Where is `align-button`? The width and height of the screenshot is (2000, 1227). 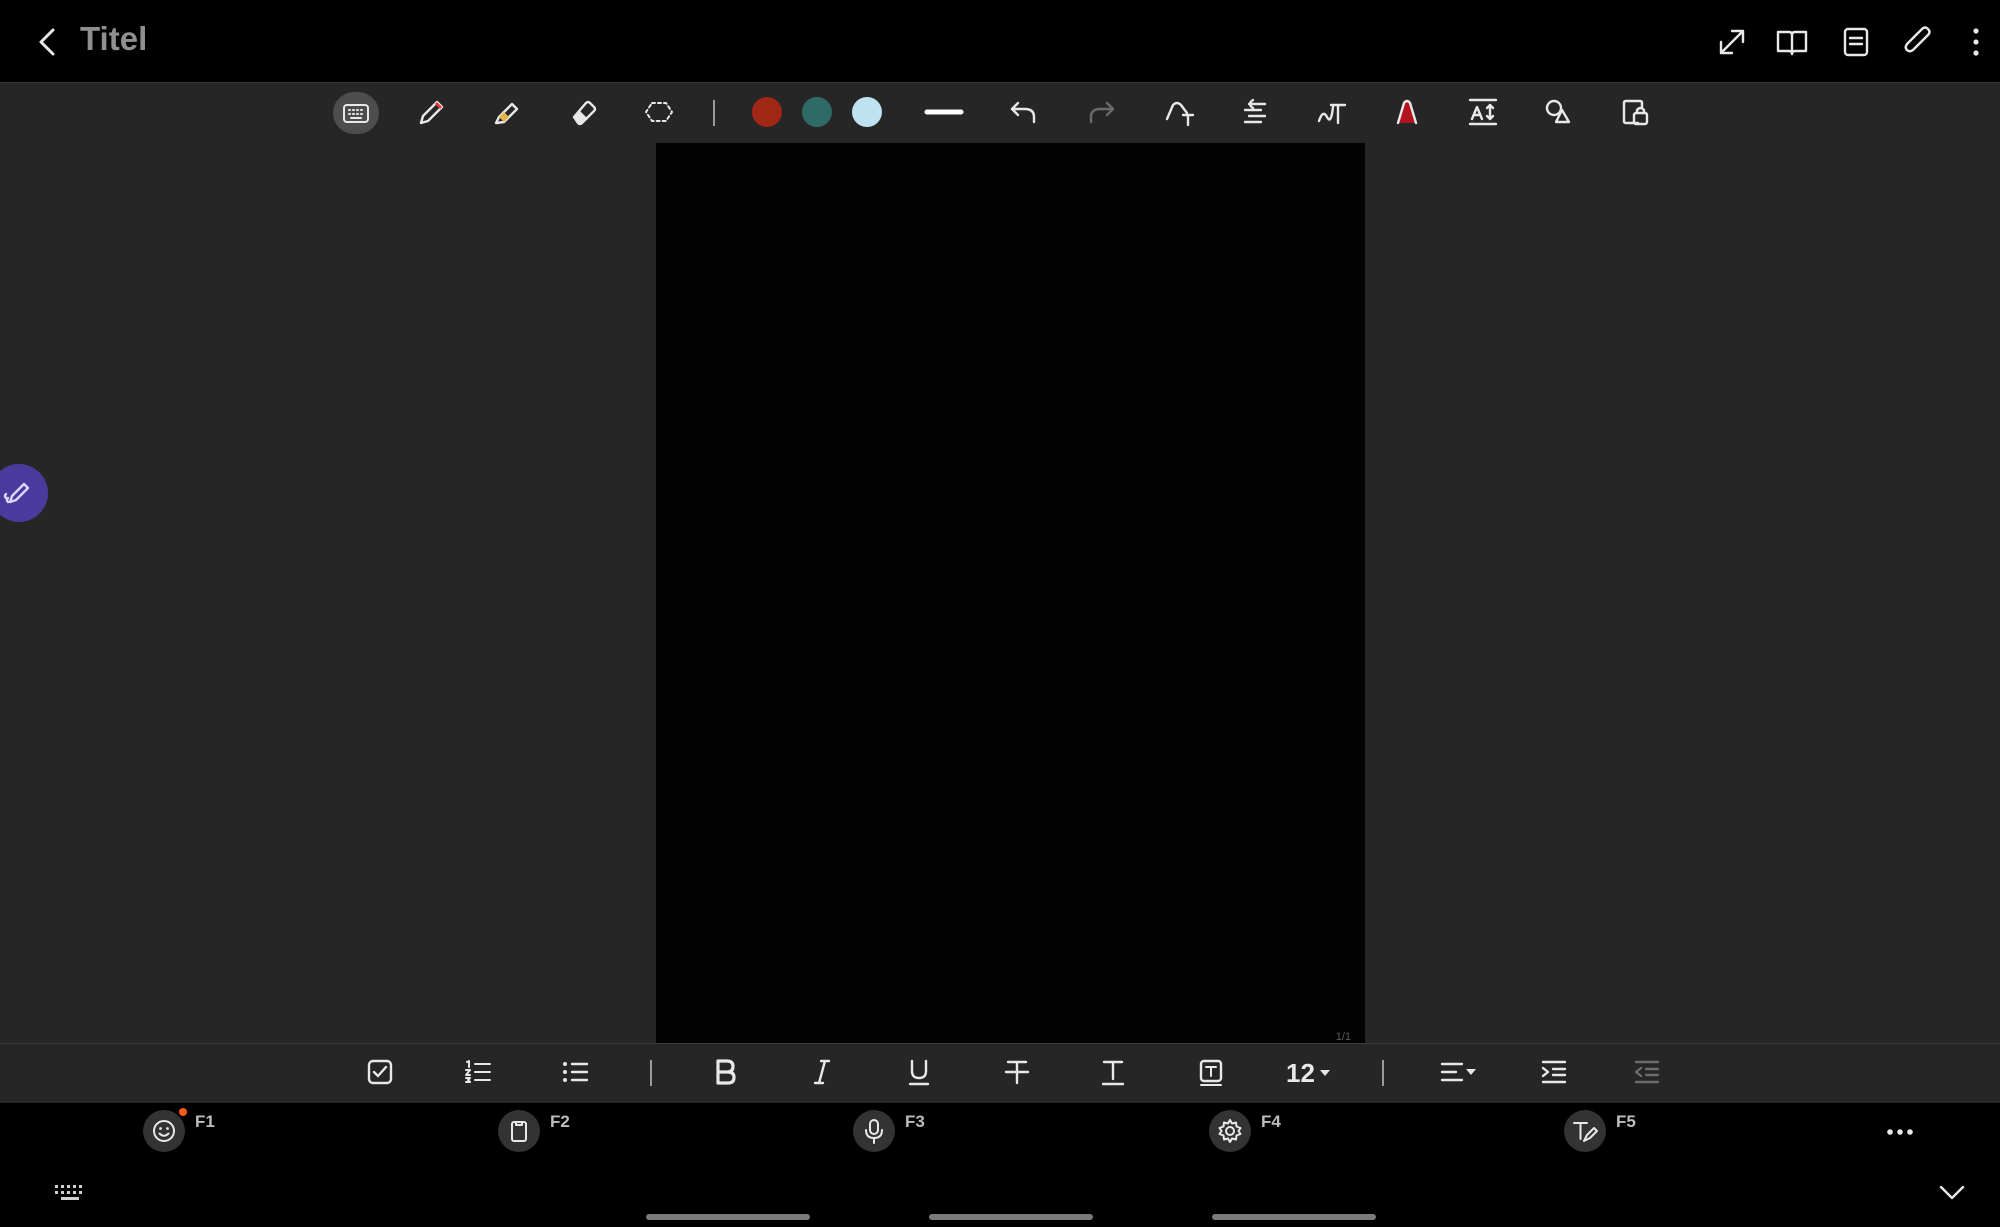 align-button is located at coordinates (1458, 1072).